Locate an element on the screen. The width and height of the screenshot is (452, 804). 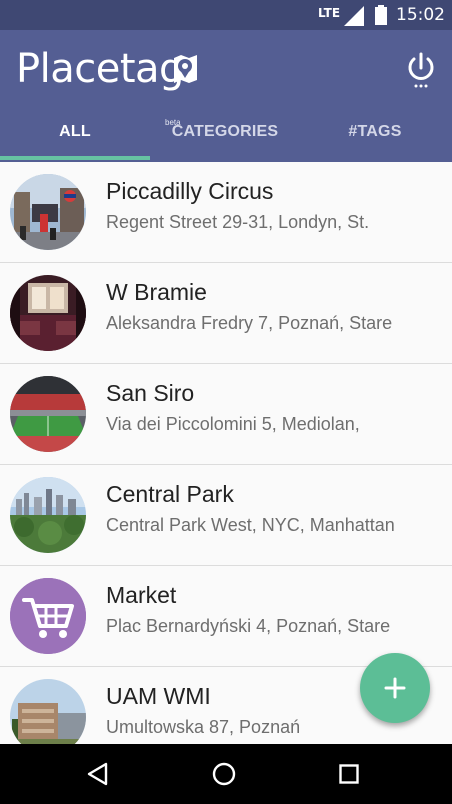
network-type: LTE is located at coordinates (329, 13).